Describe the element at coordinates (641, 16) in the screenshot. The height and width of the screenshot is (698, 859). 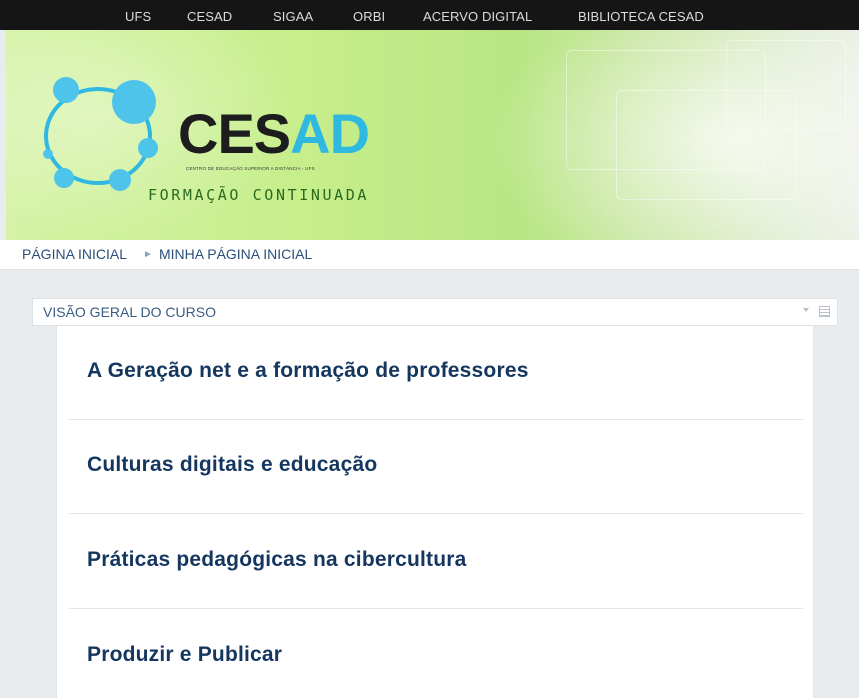
I see `nav-link-biblioteca-cesad: BIBLIOTECA CESAD` at that location.